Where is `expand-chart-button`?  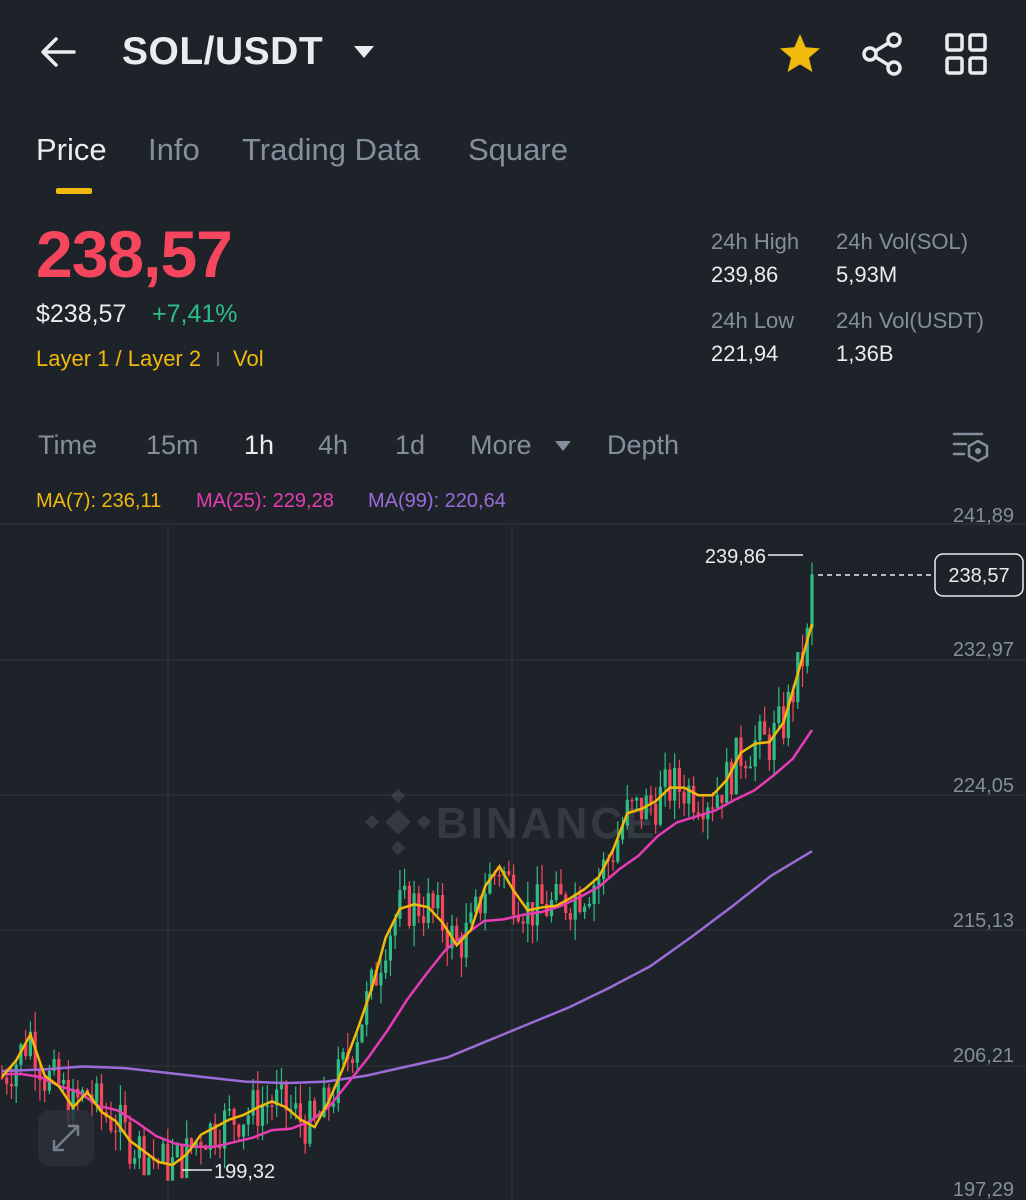
expand-chart-button is located at coordinates (66, 1138).